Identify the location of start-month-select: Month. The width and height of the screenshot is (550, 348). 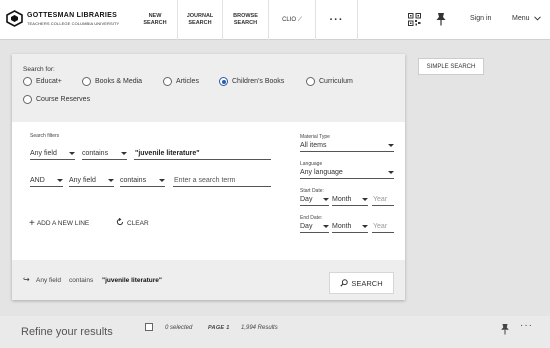
(350, 200).